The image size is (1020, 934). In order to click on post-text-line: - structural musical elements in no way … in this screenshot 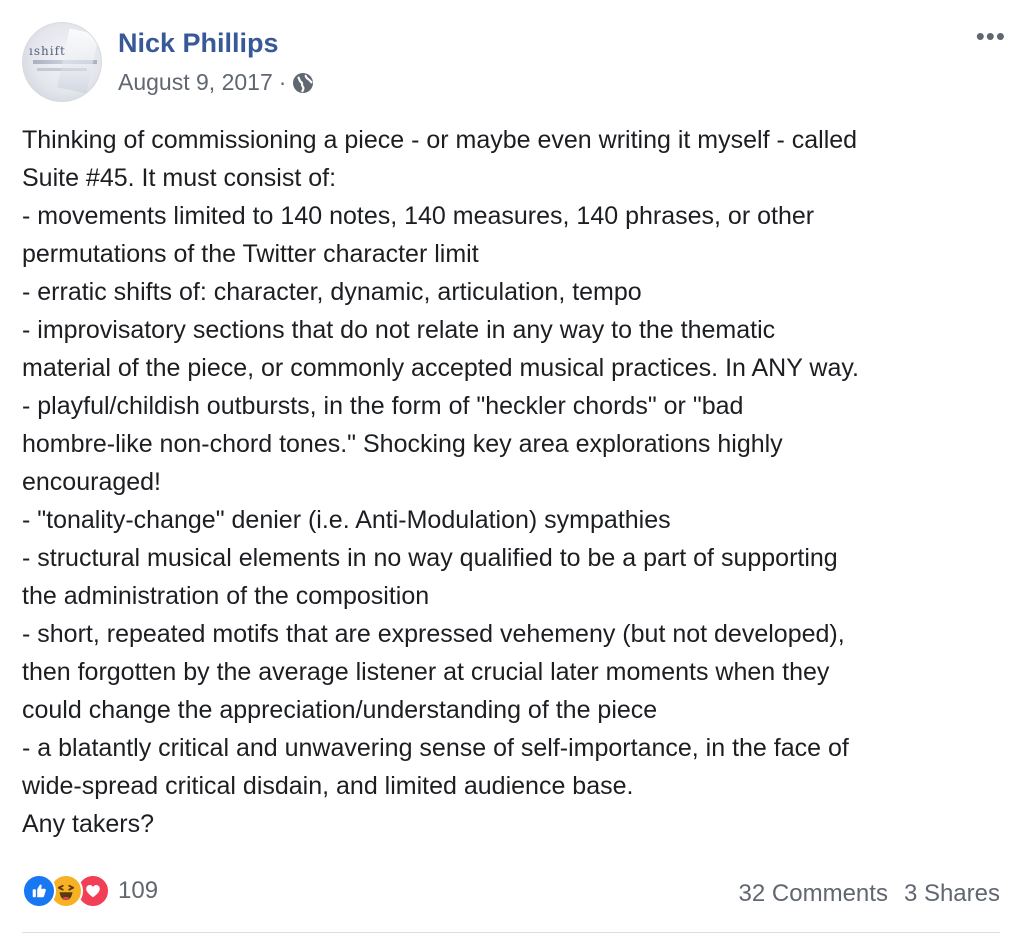, I will do `click(430, 558)`.